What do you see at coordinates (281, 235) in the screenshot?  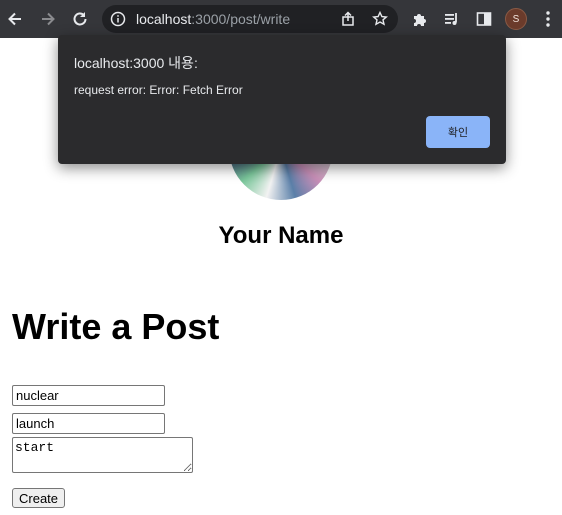 I see `profile-name: Your Name` at bounding box center [281, 235].